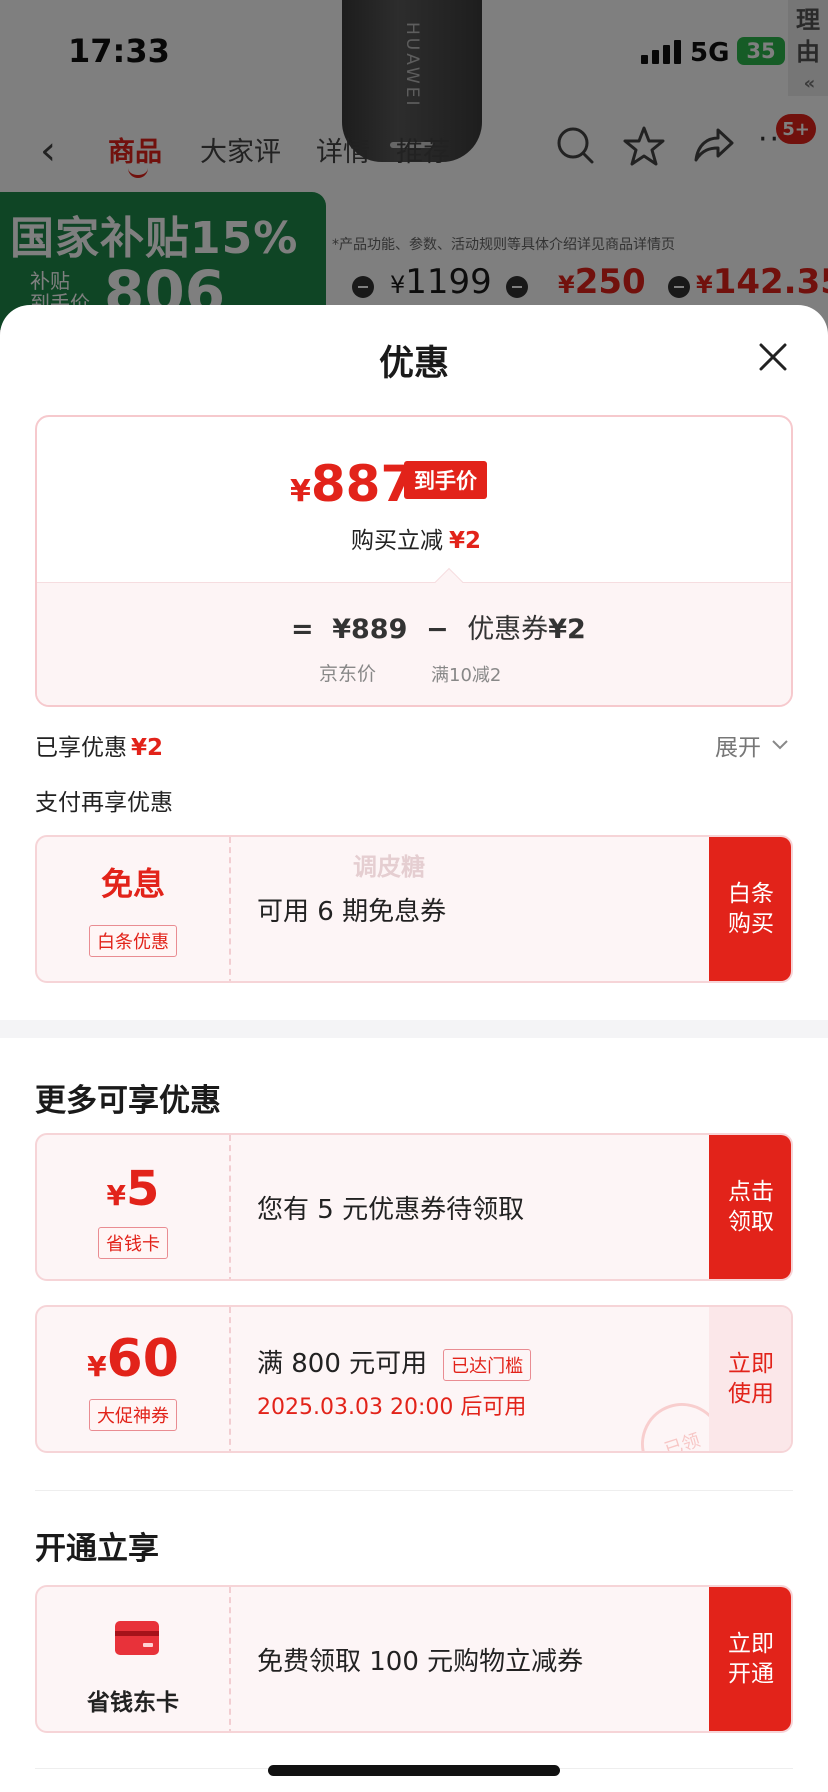 The height and width of the screenshot is (1792, 828). I want to click on baitiao-tag: 白条优惠, so click(133, 941).